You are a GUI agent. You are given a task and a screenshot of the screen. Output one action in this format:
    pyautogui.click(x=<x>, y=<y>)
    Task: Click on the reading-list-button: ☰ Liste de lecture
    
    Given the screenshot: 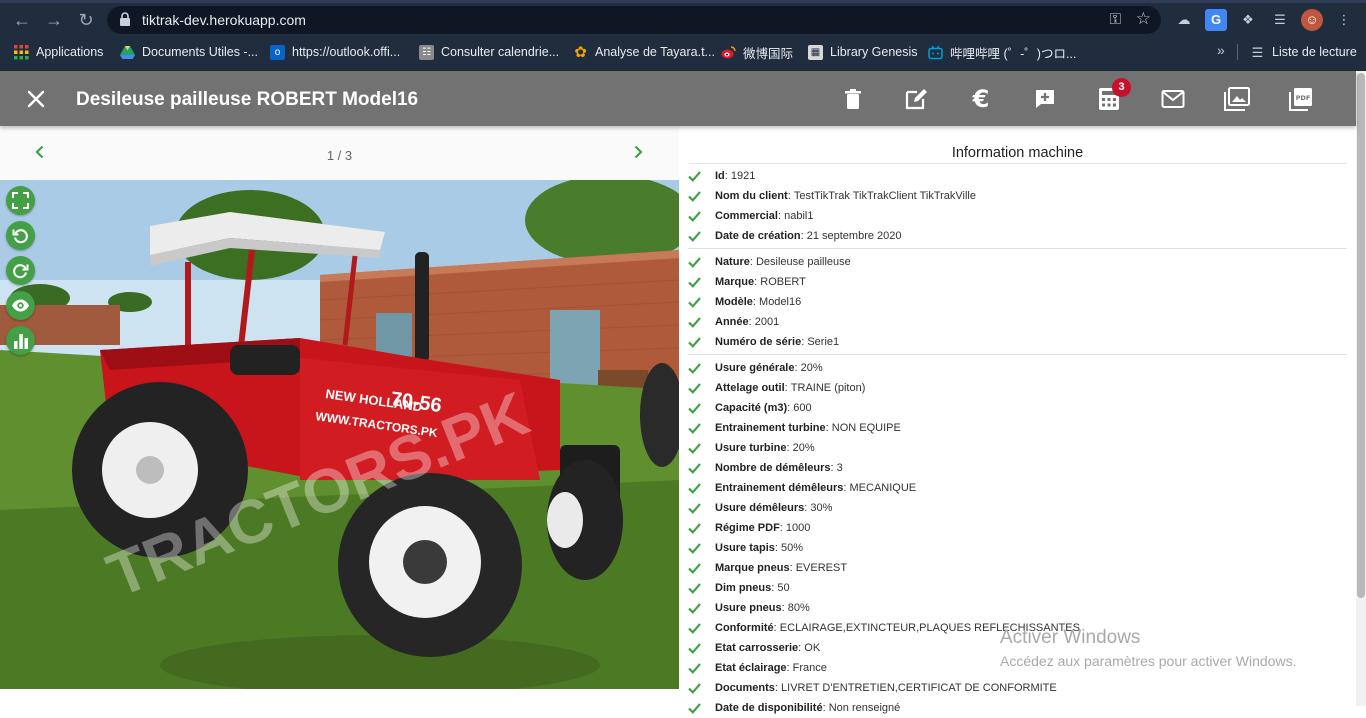 What is the action you would take?
    pyautogui.click(x=1303, y=52)
    